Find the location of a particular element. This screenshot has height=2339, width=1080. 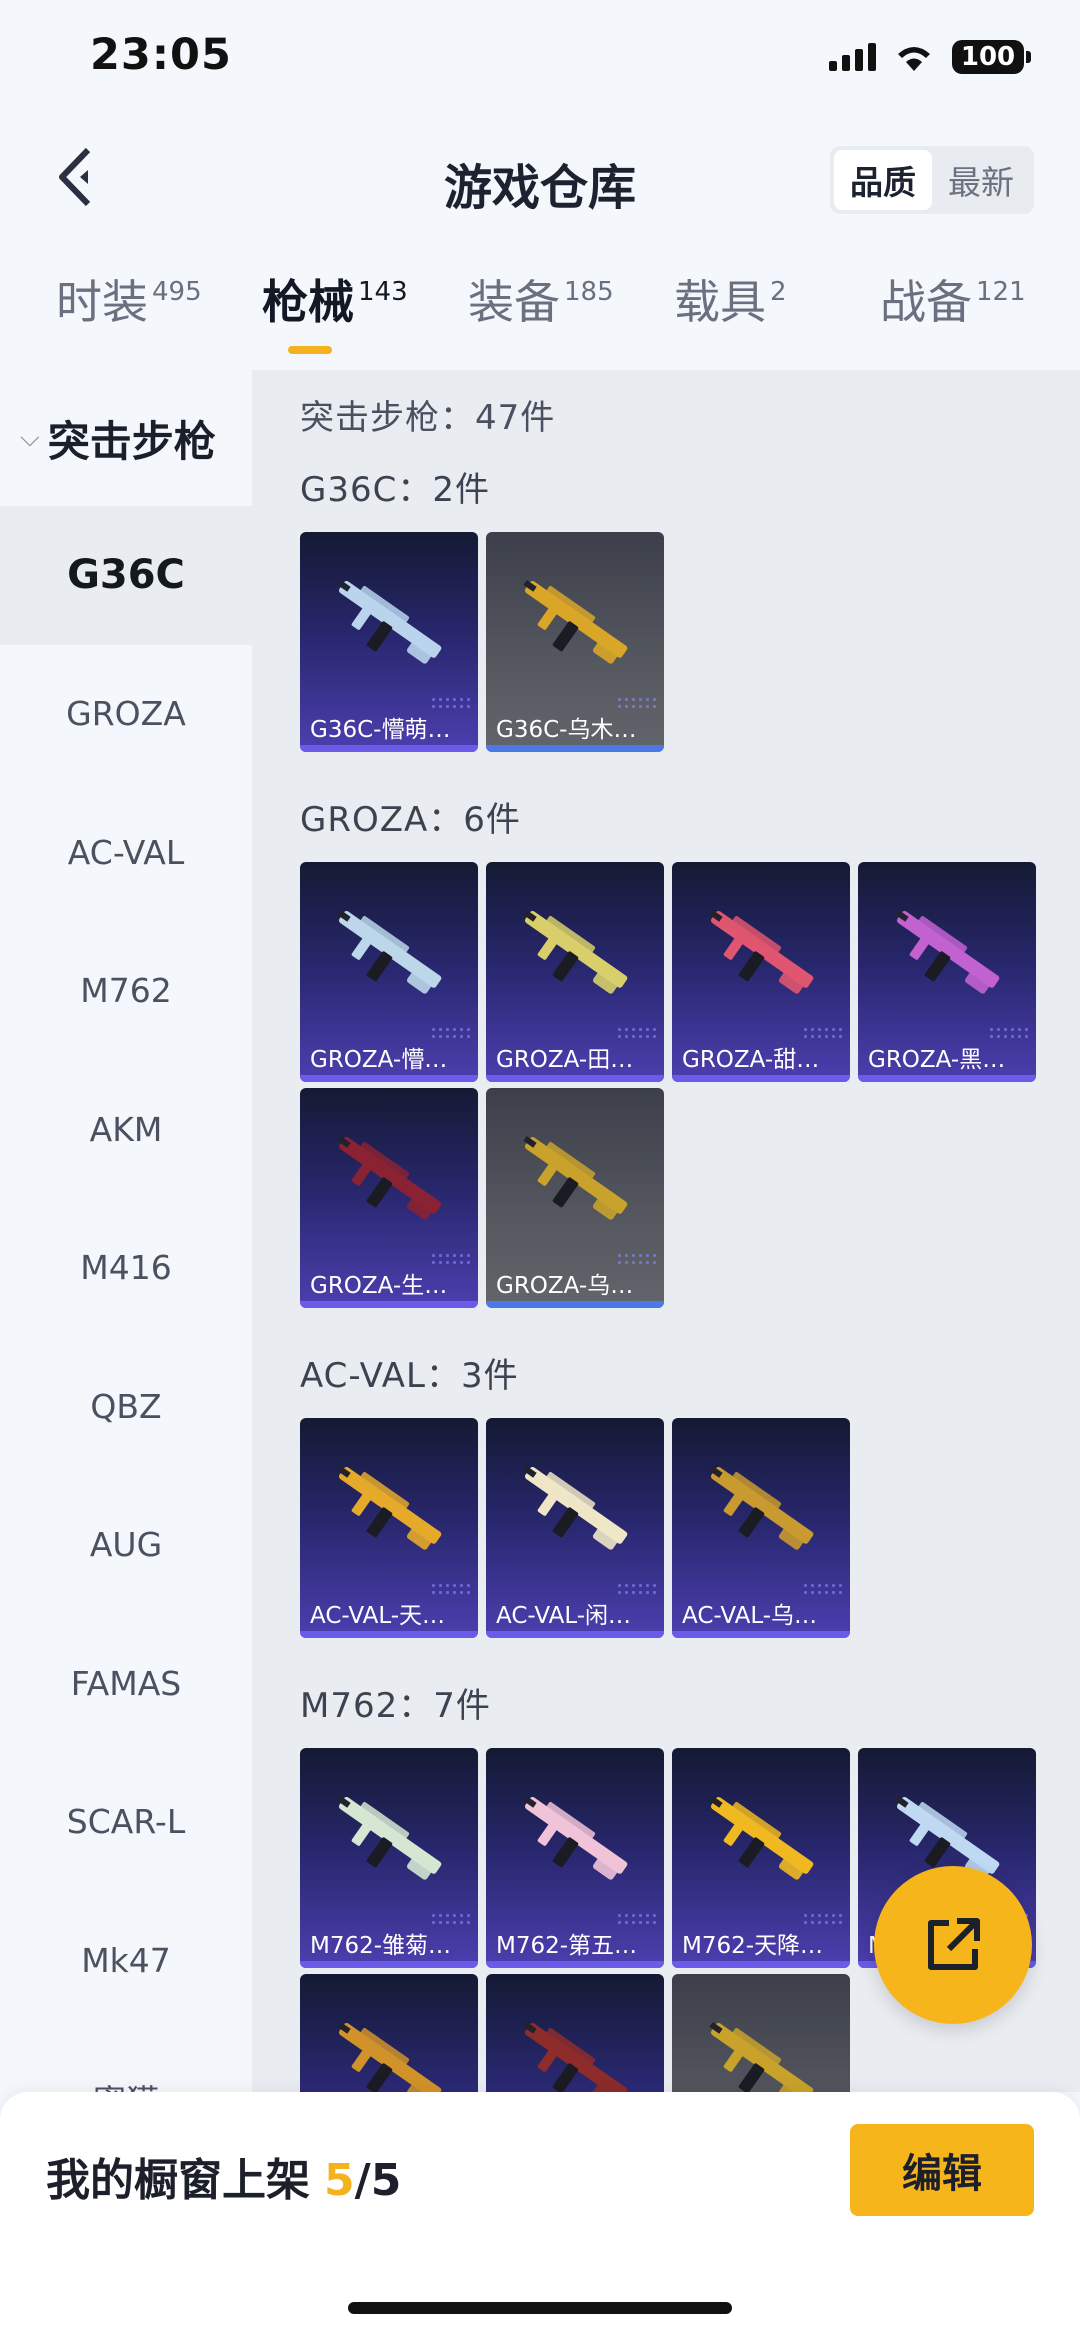

edit-button: 编辑 is located at coordinates (942, 2170).